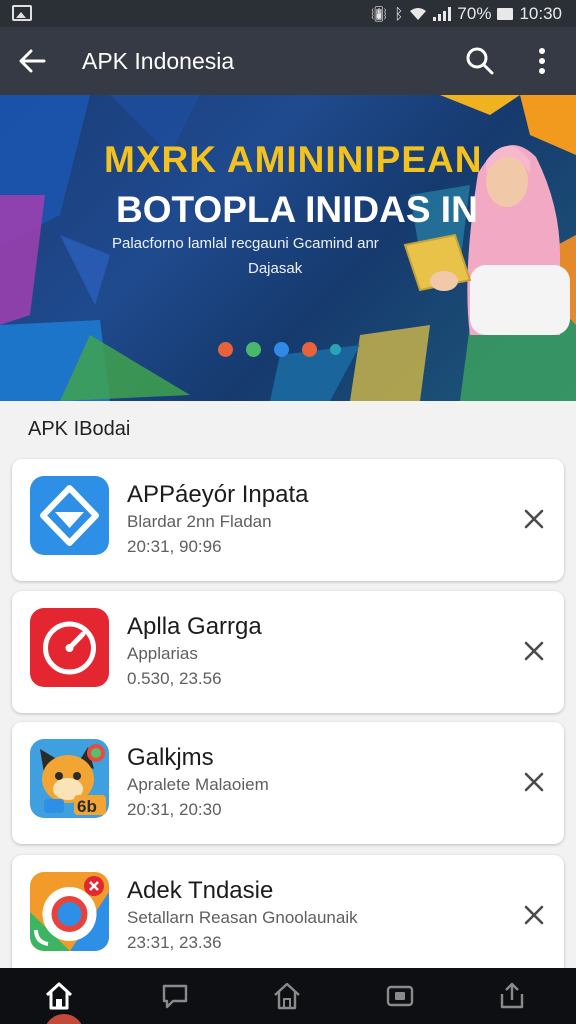  What do you see at coordinates (69, 647) in the screenshot?
I see `red-timer-app-icon` at bounding box center [69, 647].